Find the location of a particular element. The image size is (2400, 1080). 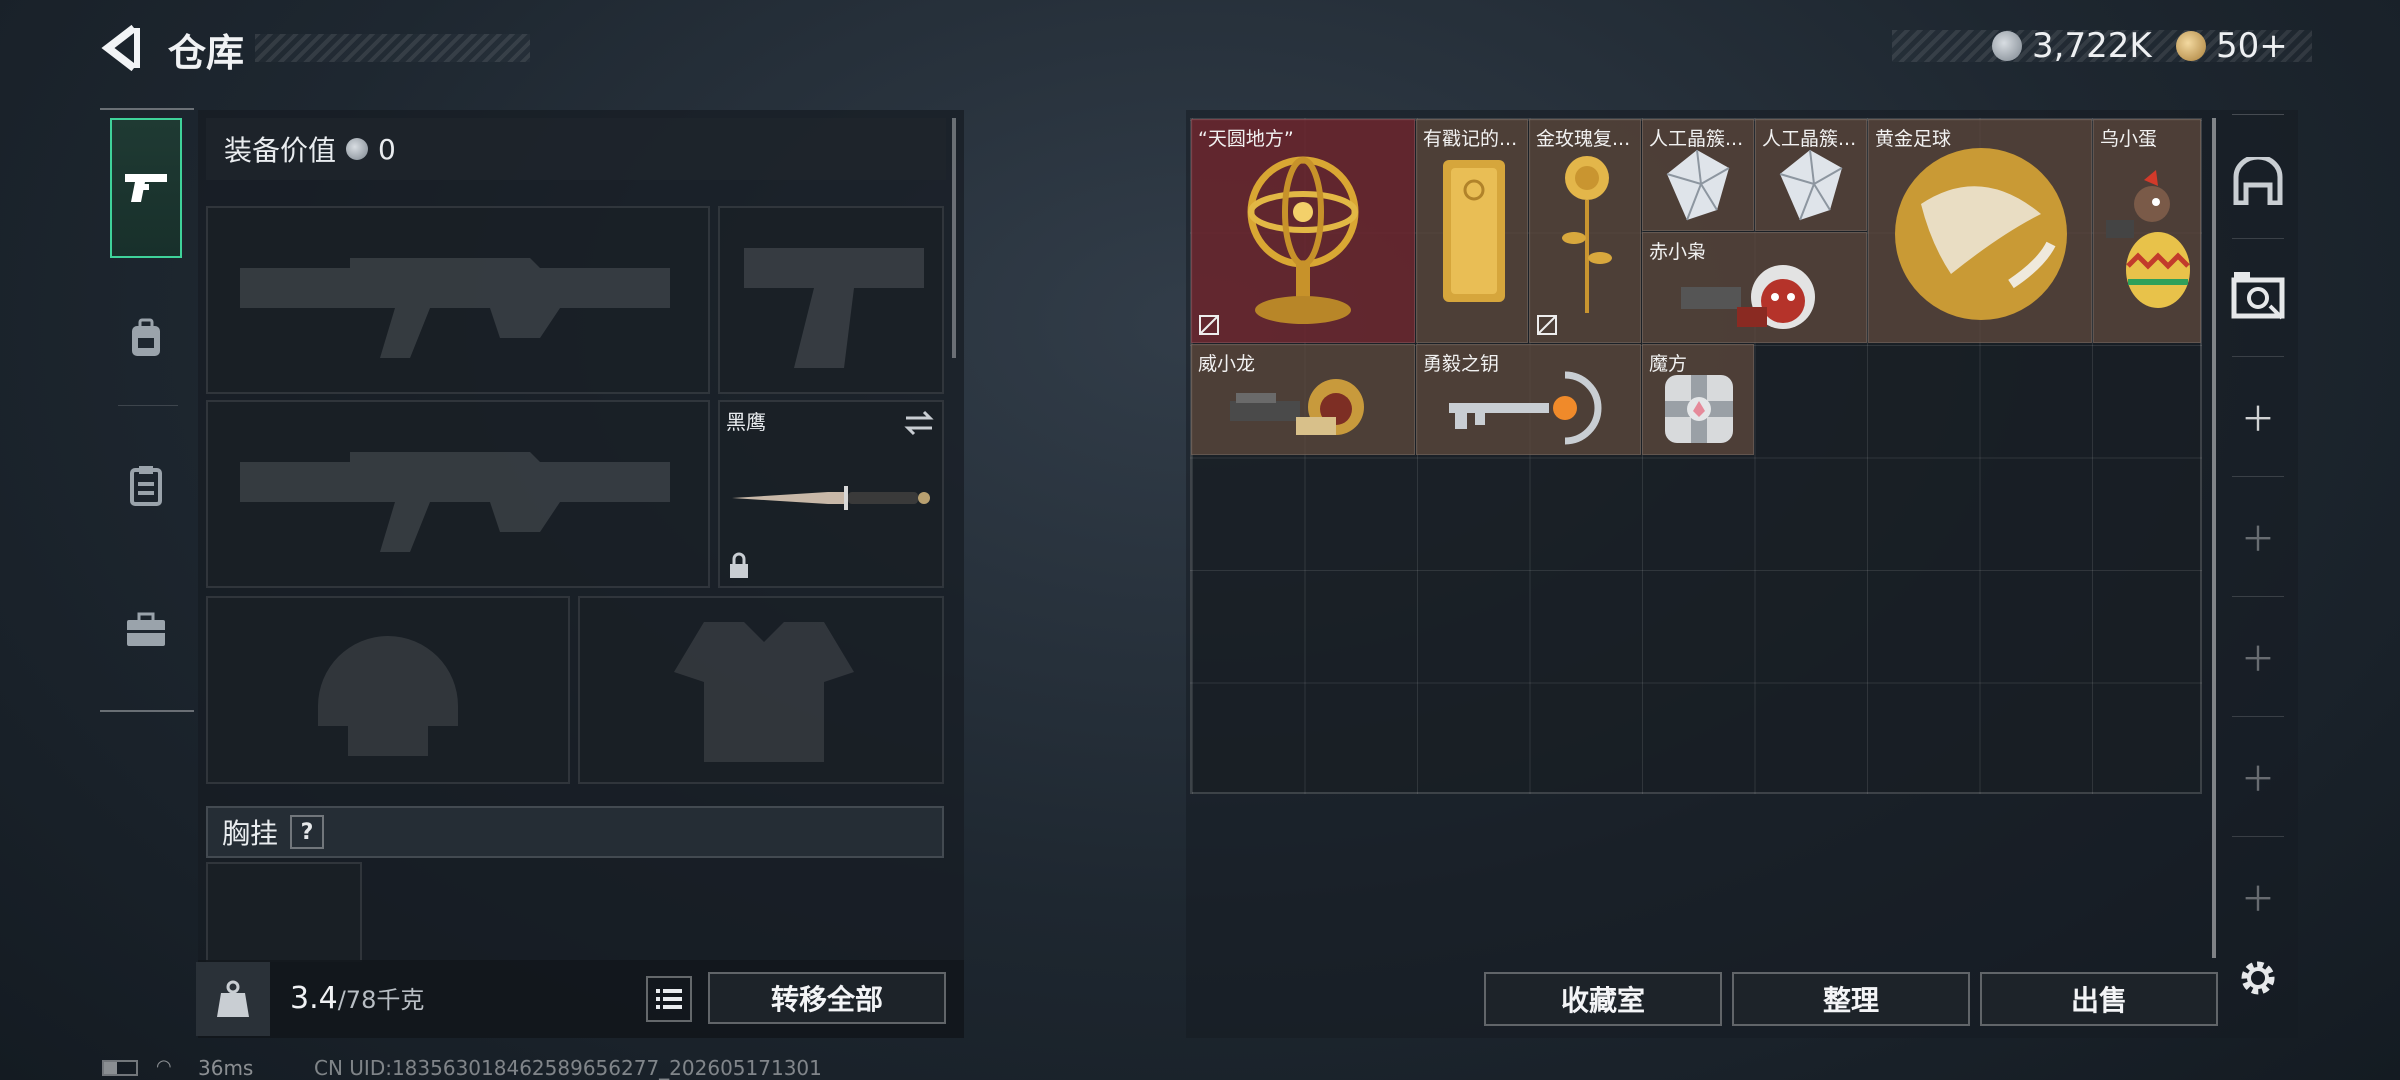

equipment-scrollbar is located at coordinates (954, 238).